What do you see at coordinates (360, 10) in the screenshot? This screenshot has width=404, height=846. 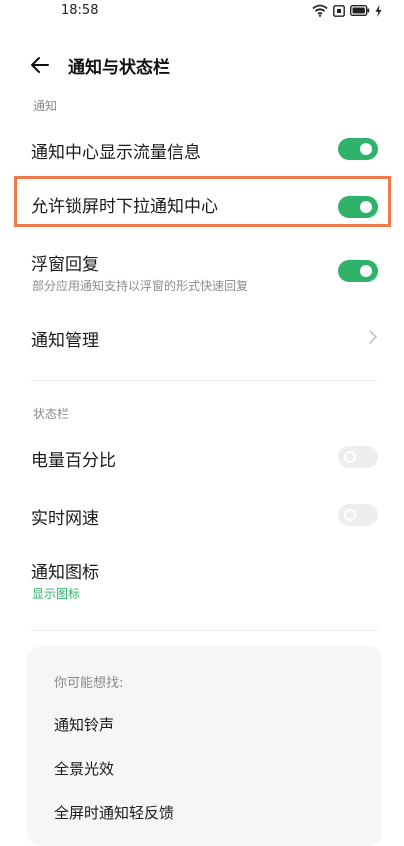 I see `battery-icon` at bounding box center [360, 10].